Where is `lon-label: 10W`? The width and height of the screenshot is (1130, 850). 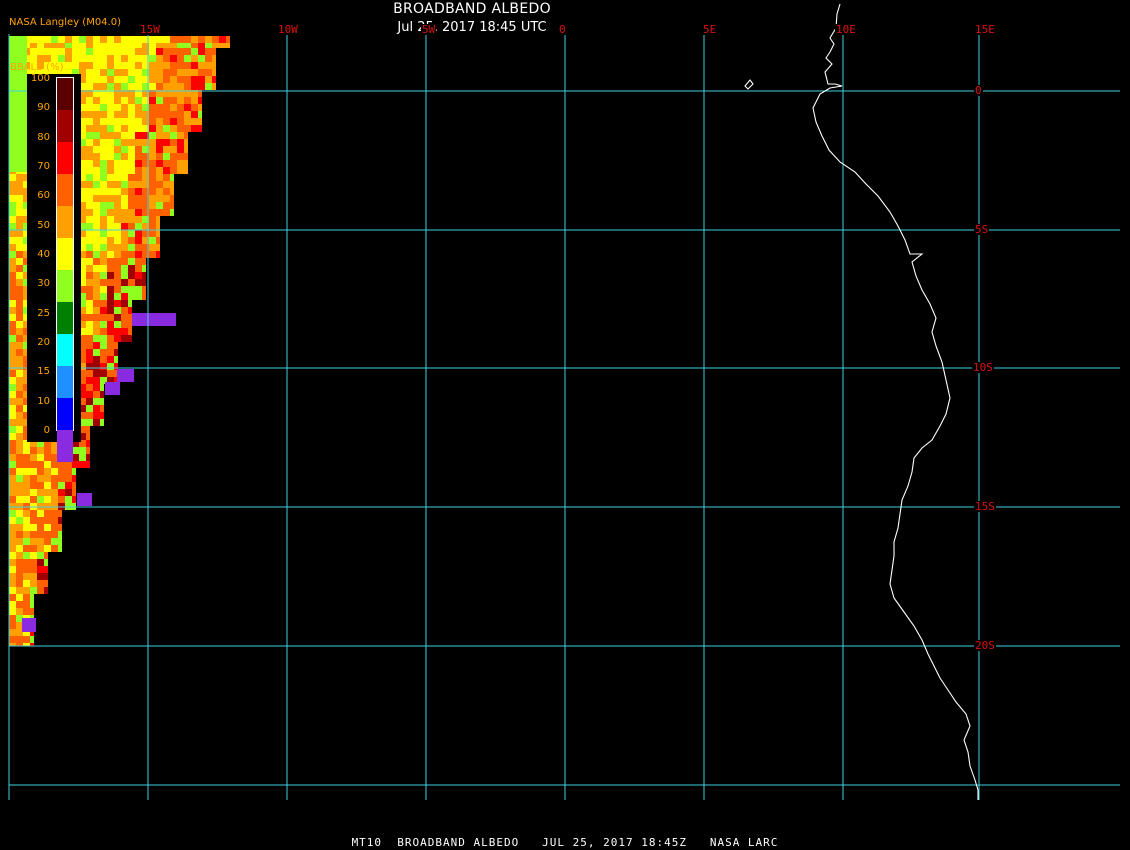 lon-label: 10W is located at coordinates (288, 29).